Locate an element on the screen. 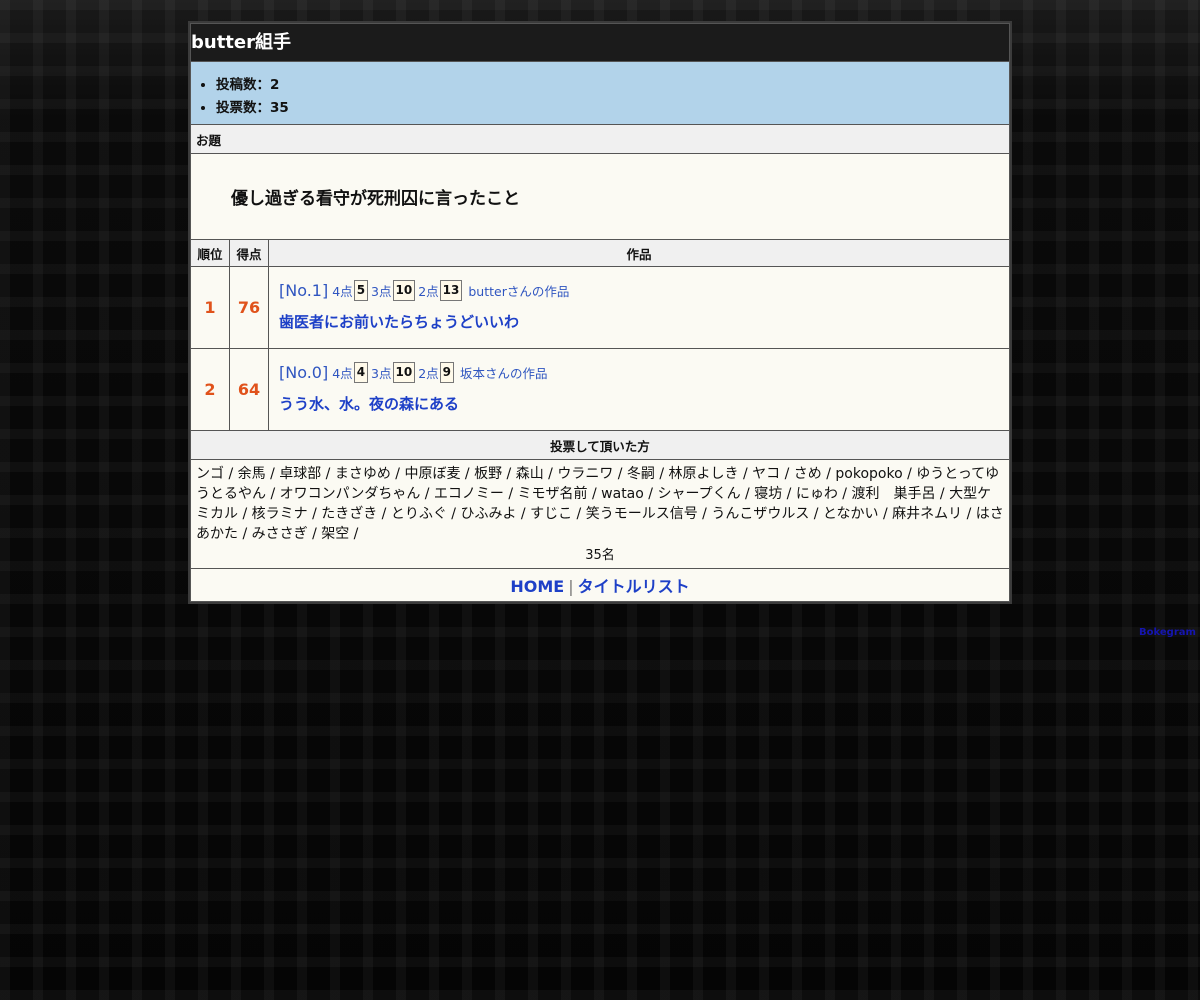 The height and width of the screenshot is (1000, 1200). rank-cell: 1 is located at coordinates (210, 307).